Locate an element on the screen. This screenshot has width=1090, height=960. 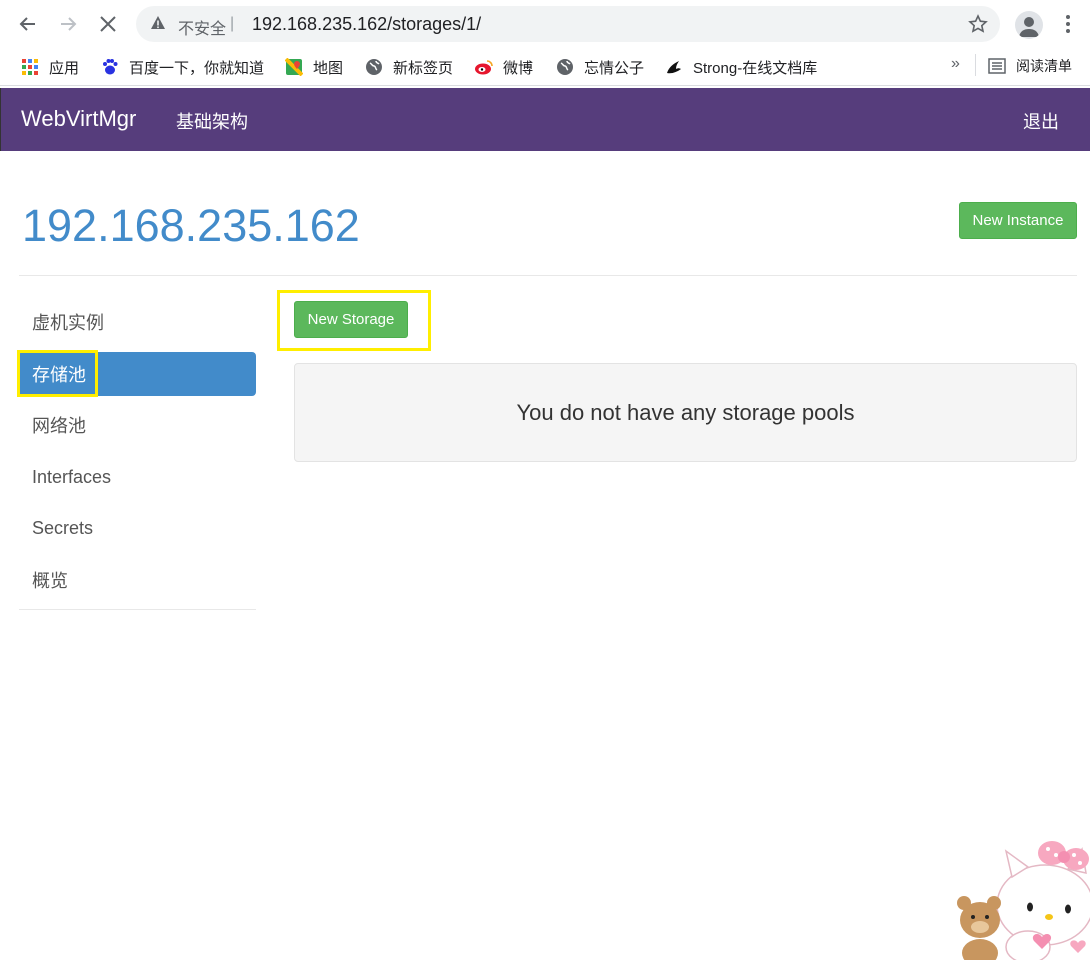
sidebar-item-secrets: Secrets is located at coordinates (137, 528).